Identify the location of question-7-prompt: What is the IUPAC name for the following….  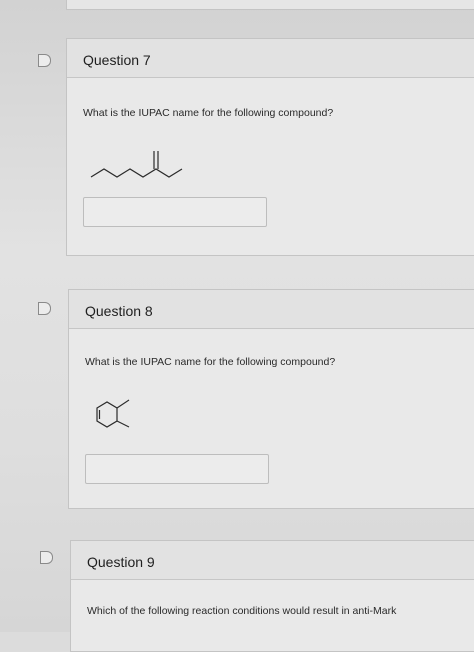
(208, 113).